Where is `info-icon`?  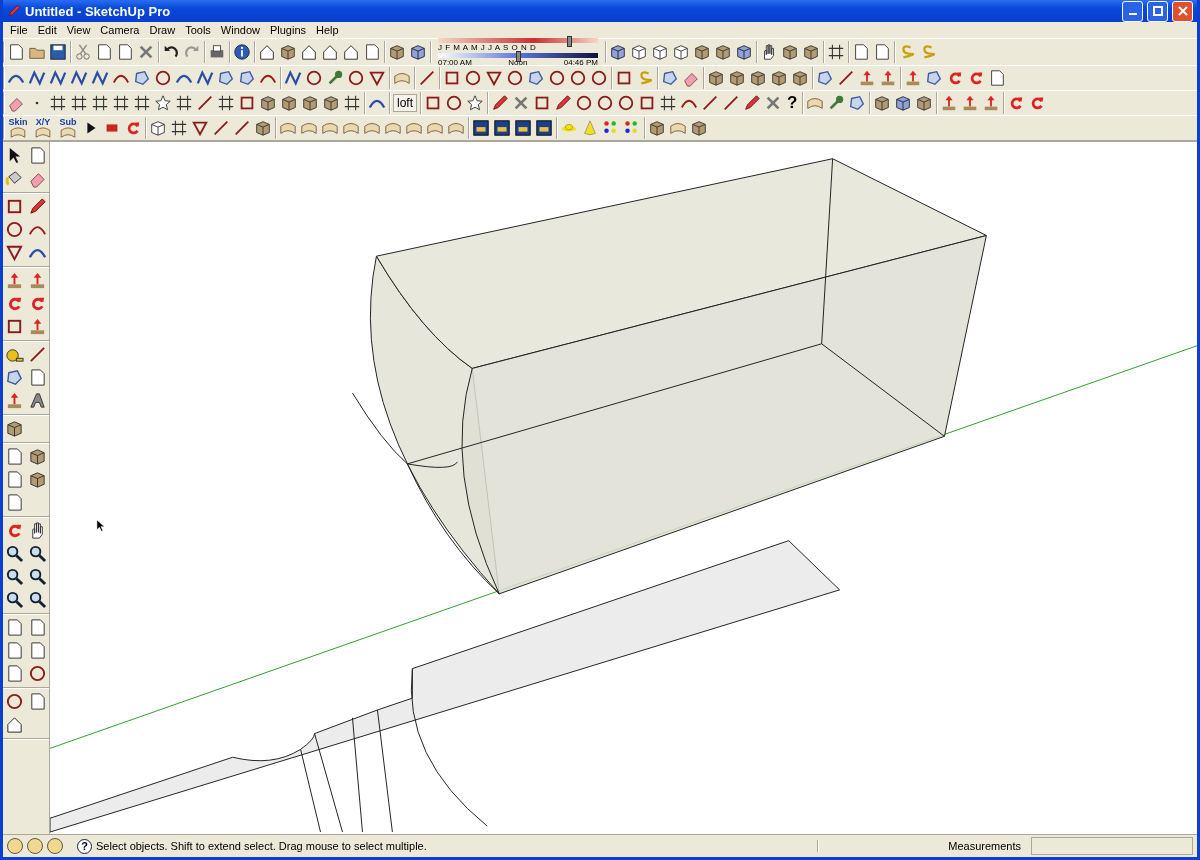 info-icon is located at coordinates (242, 52).